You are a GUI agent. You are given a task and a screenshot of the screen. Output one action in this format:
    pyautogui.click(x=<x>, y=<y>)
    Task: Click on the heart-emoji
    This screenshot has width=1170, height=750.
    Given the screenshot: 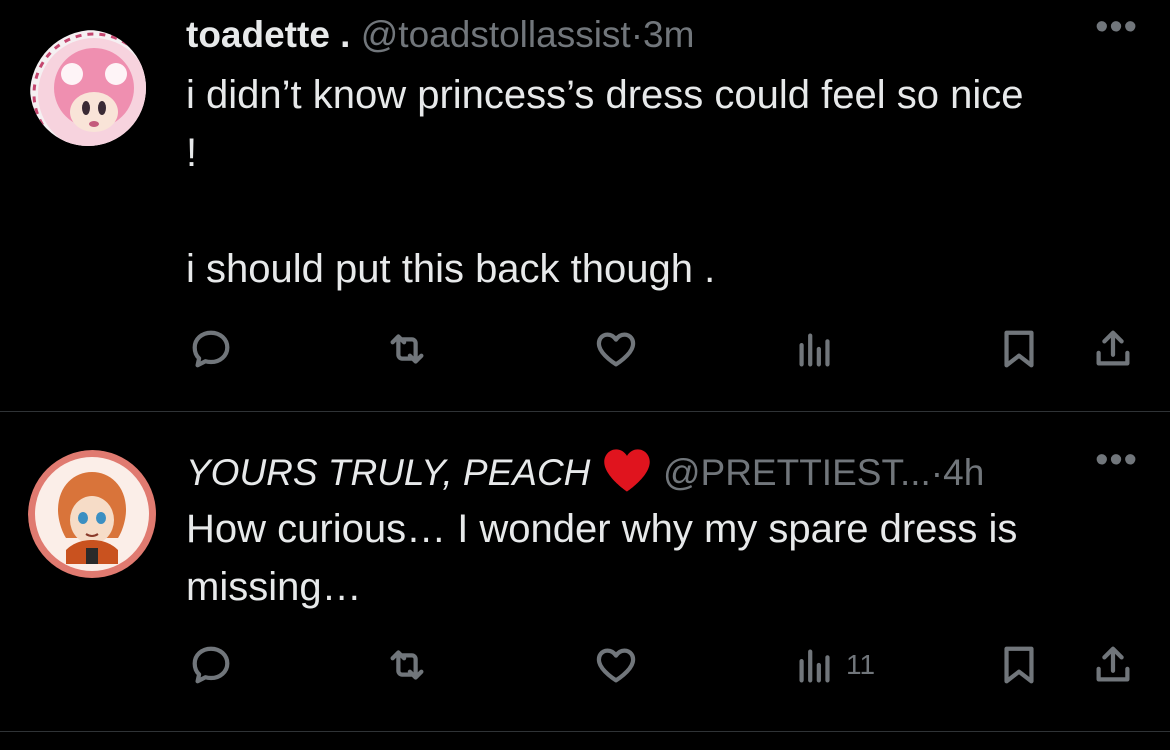 What is the action you would take?
    pyautogui.click(x=627, y=471)
    